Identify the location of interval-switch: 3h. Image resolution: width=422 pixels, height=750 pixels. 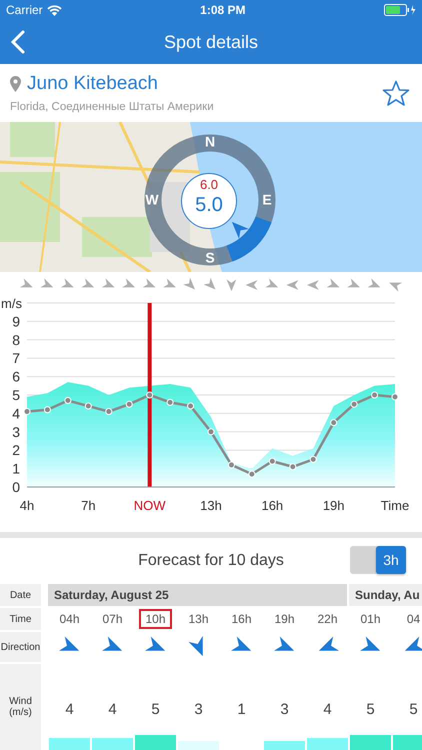
(378, 560).